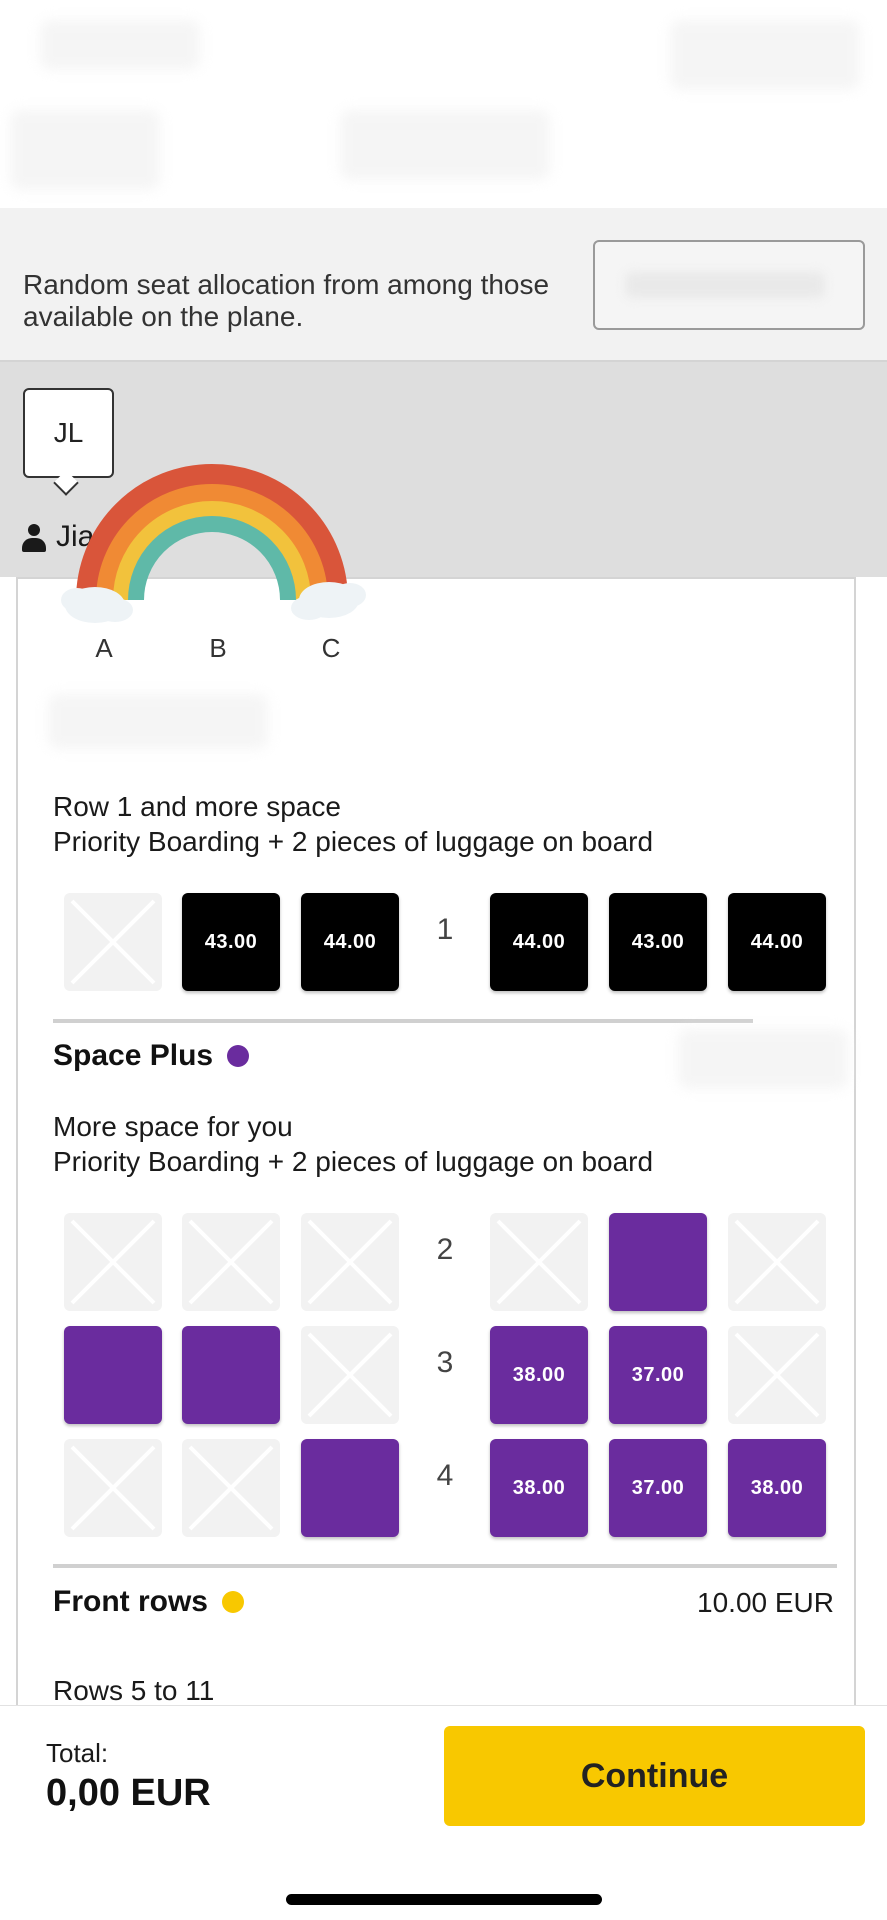 The height and width of the screenshot is (1920, 887). I want to click on seat-2f-unavailable, so click(777, 1262).